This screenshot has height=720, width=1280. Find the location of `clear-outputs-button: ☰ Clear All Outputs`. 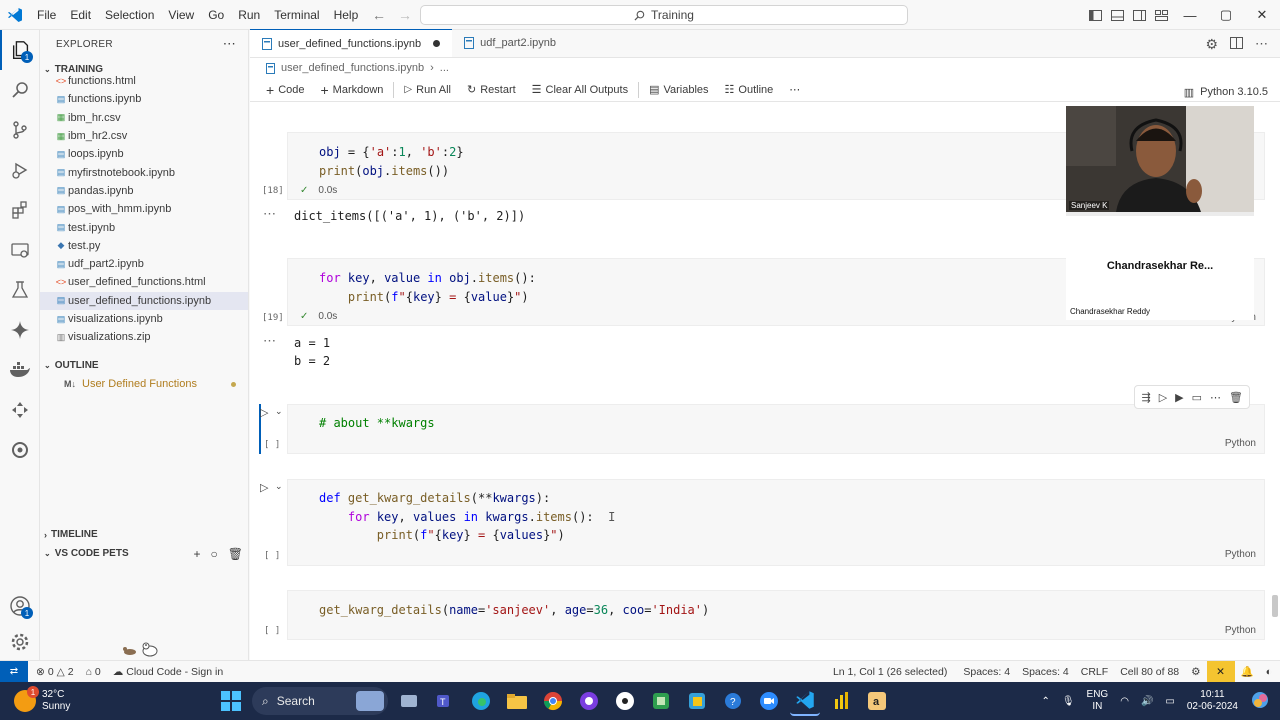

clear-outputs-button: ☰ Clear All Outputs is located at coordinates (580, 90).